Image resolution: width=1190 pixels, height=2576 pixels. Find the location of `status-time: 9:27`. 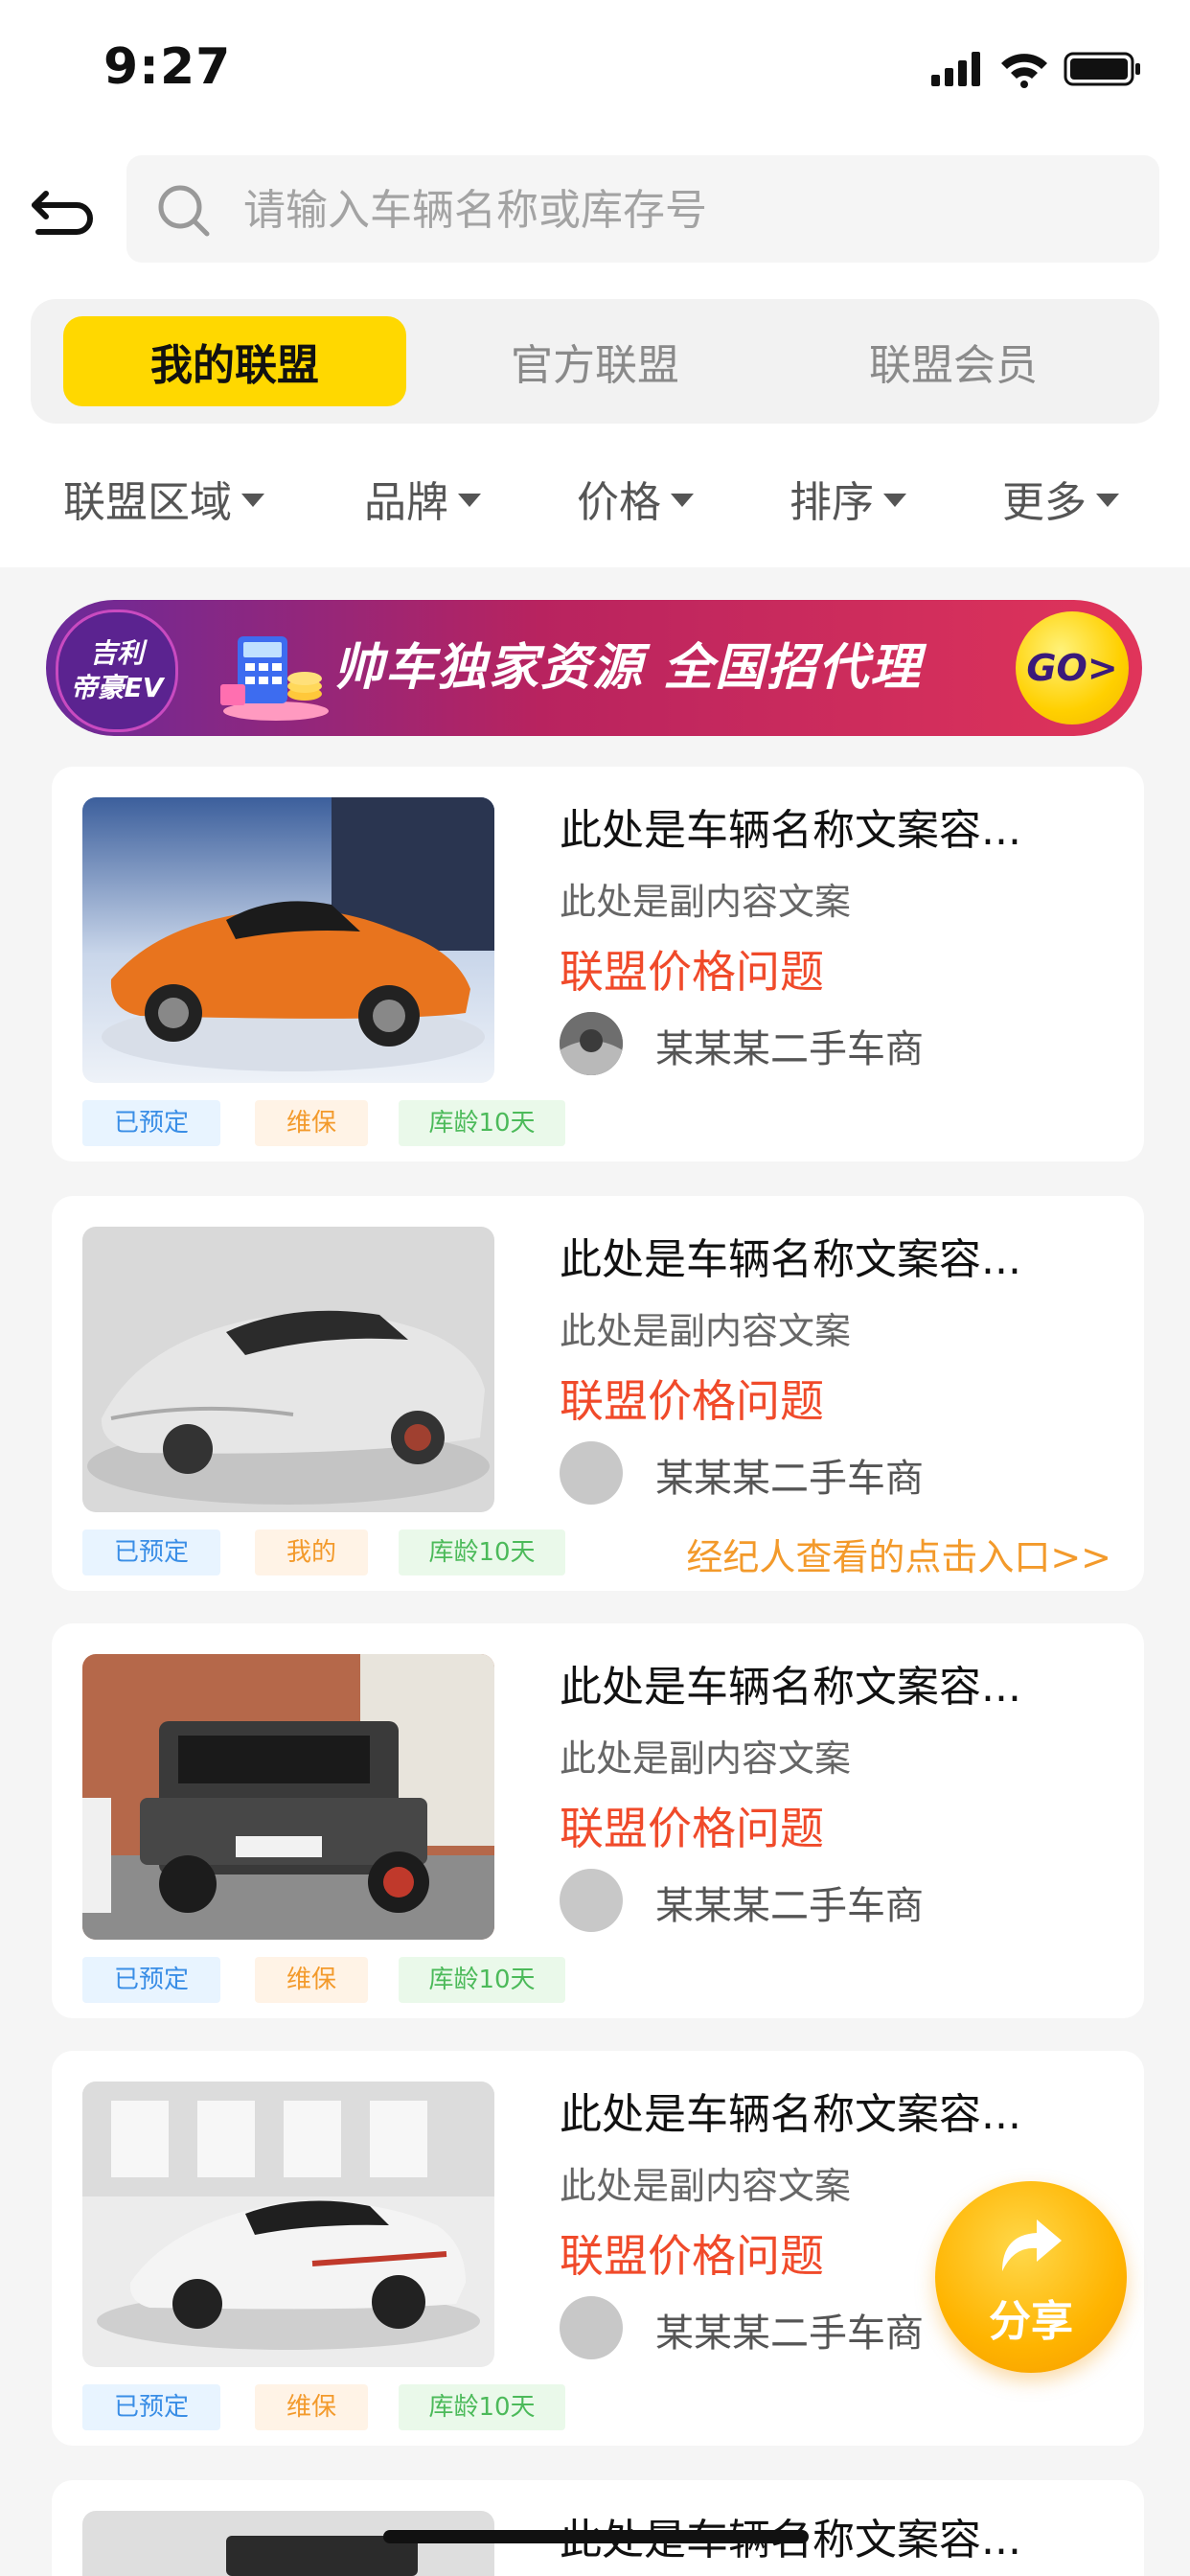

status-time: 9:27 is located at coordinates (167, 67).